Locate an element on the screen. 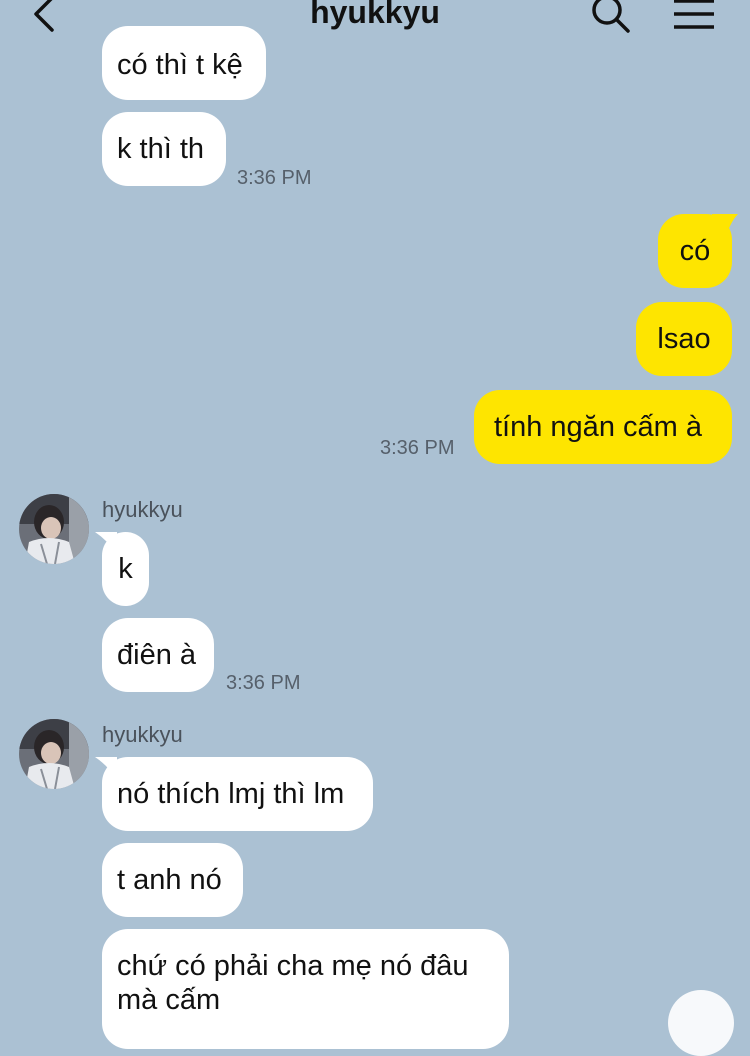  message-text: lsao is located at coordinates (684, 339).